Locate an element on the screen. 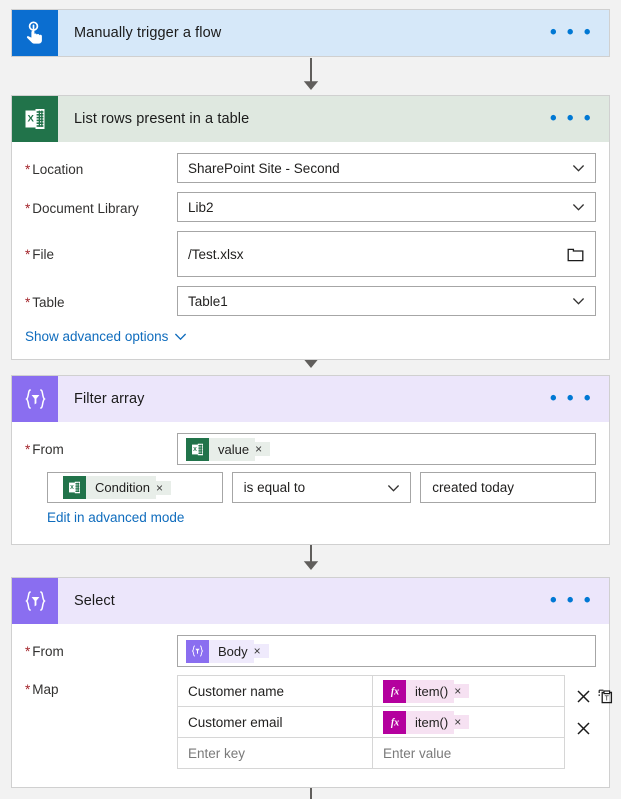 The width and height of the screenshot is (621, 799). field-label-table: * Table is located at coordinates (45, 302).